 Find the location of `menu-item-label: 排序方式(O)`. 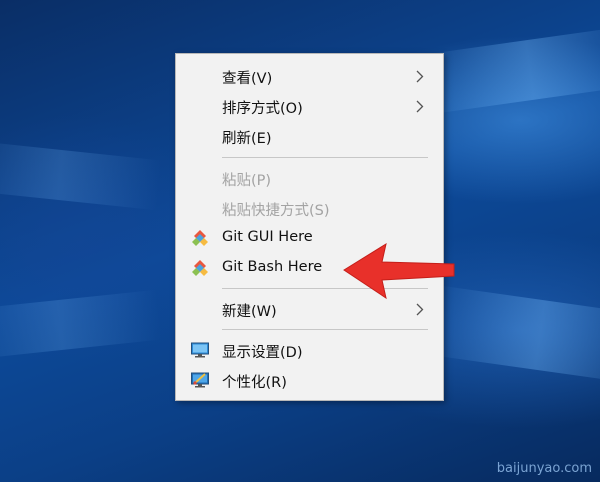

menu-item-label: 排序方式(O) is located at coordinates (262, 109).